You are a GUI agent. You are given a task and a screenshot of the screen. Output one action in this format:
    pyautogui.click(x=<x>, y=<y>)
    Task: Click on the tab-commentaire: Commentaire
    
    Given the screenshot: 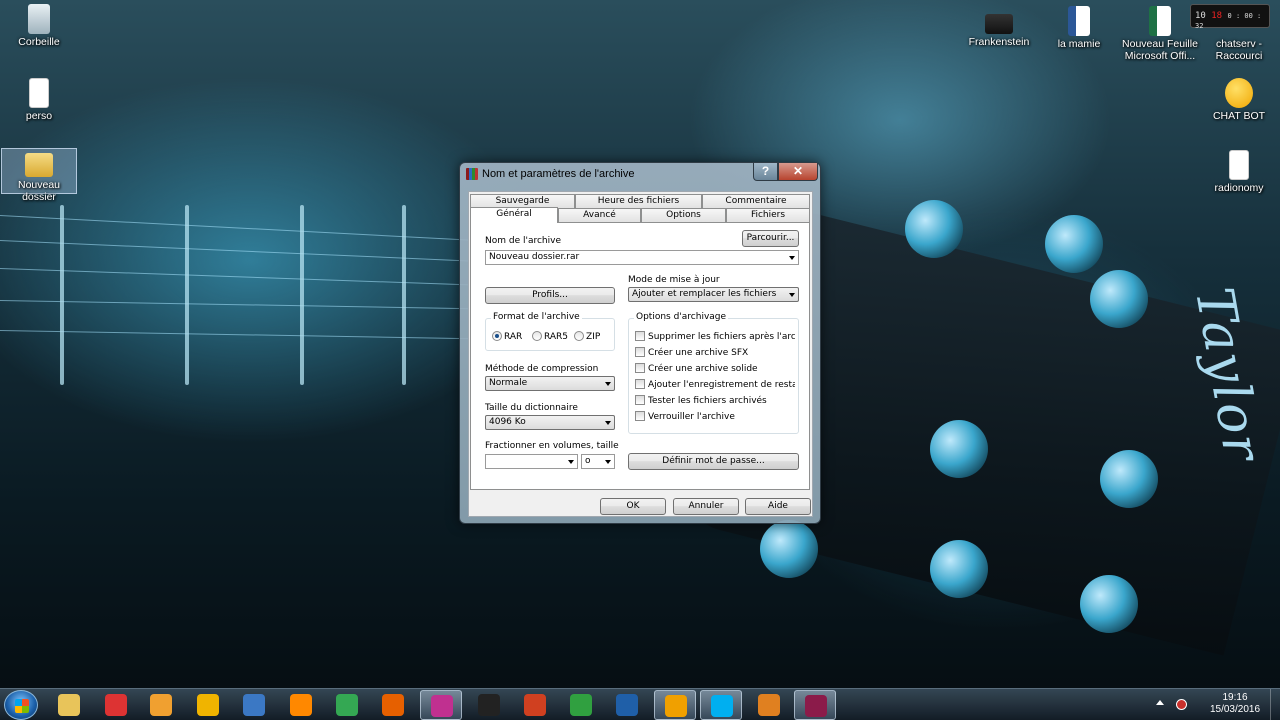 What is the action you would take?
    pyautogui.click(x=756, y=201)
    